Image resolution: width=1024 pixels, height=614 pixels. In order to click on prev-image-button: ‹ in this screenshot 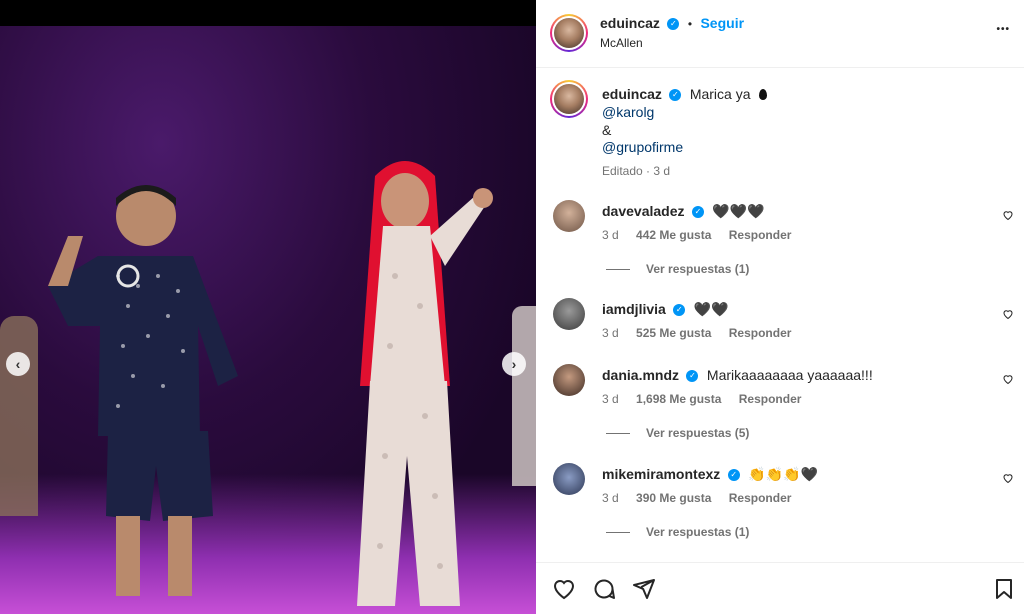, I will do `click(18, 364)`.